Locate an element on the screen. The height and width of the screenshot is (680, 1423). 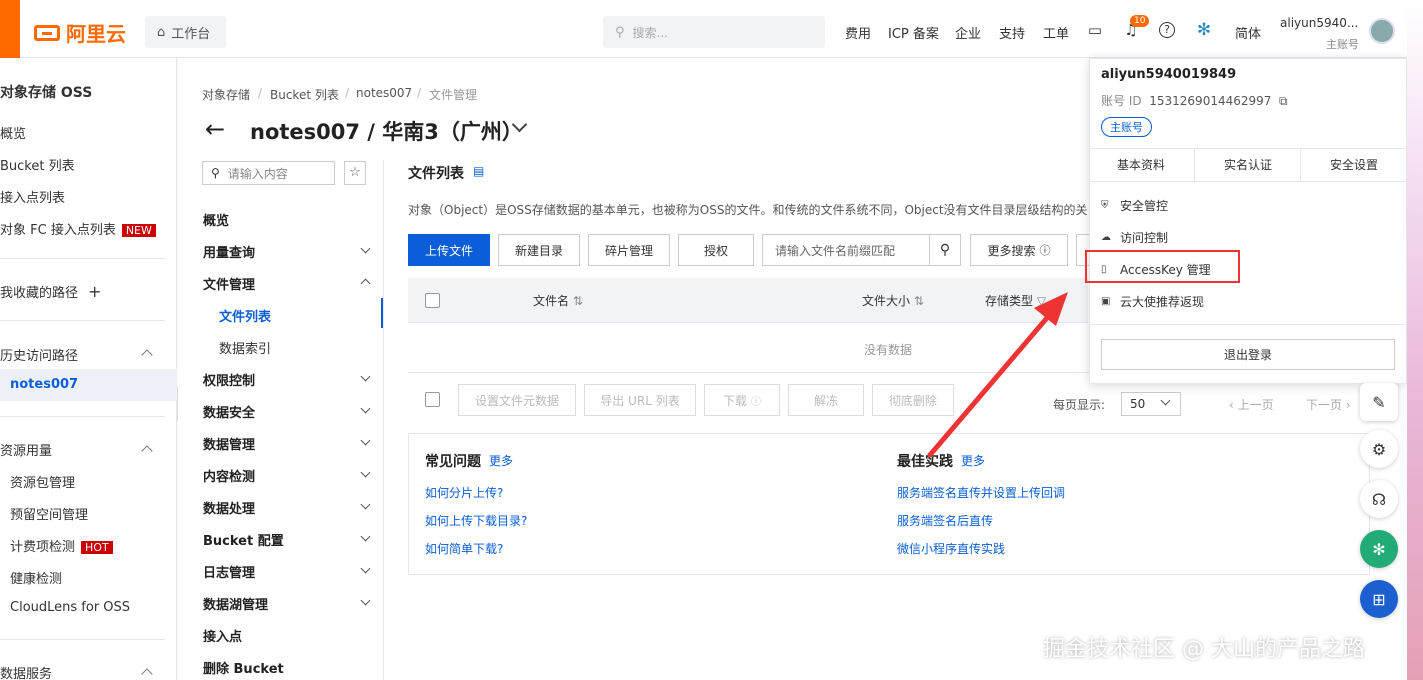
menu-item-file-management: 文件管理 is located at coordinates (229, 283).